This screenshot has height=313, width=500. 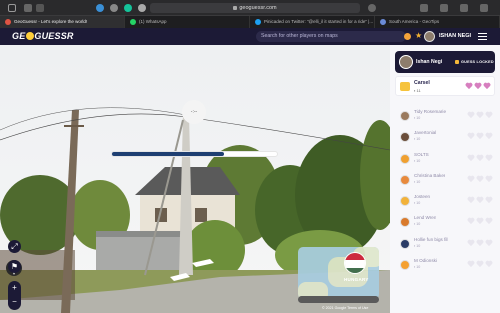 What do you see at coordinates (338, 273) in the screenshot?
I see `guess-minimap` at bounding box center [338, 273].